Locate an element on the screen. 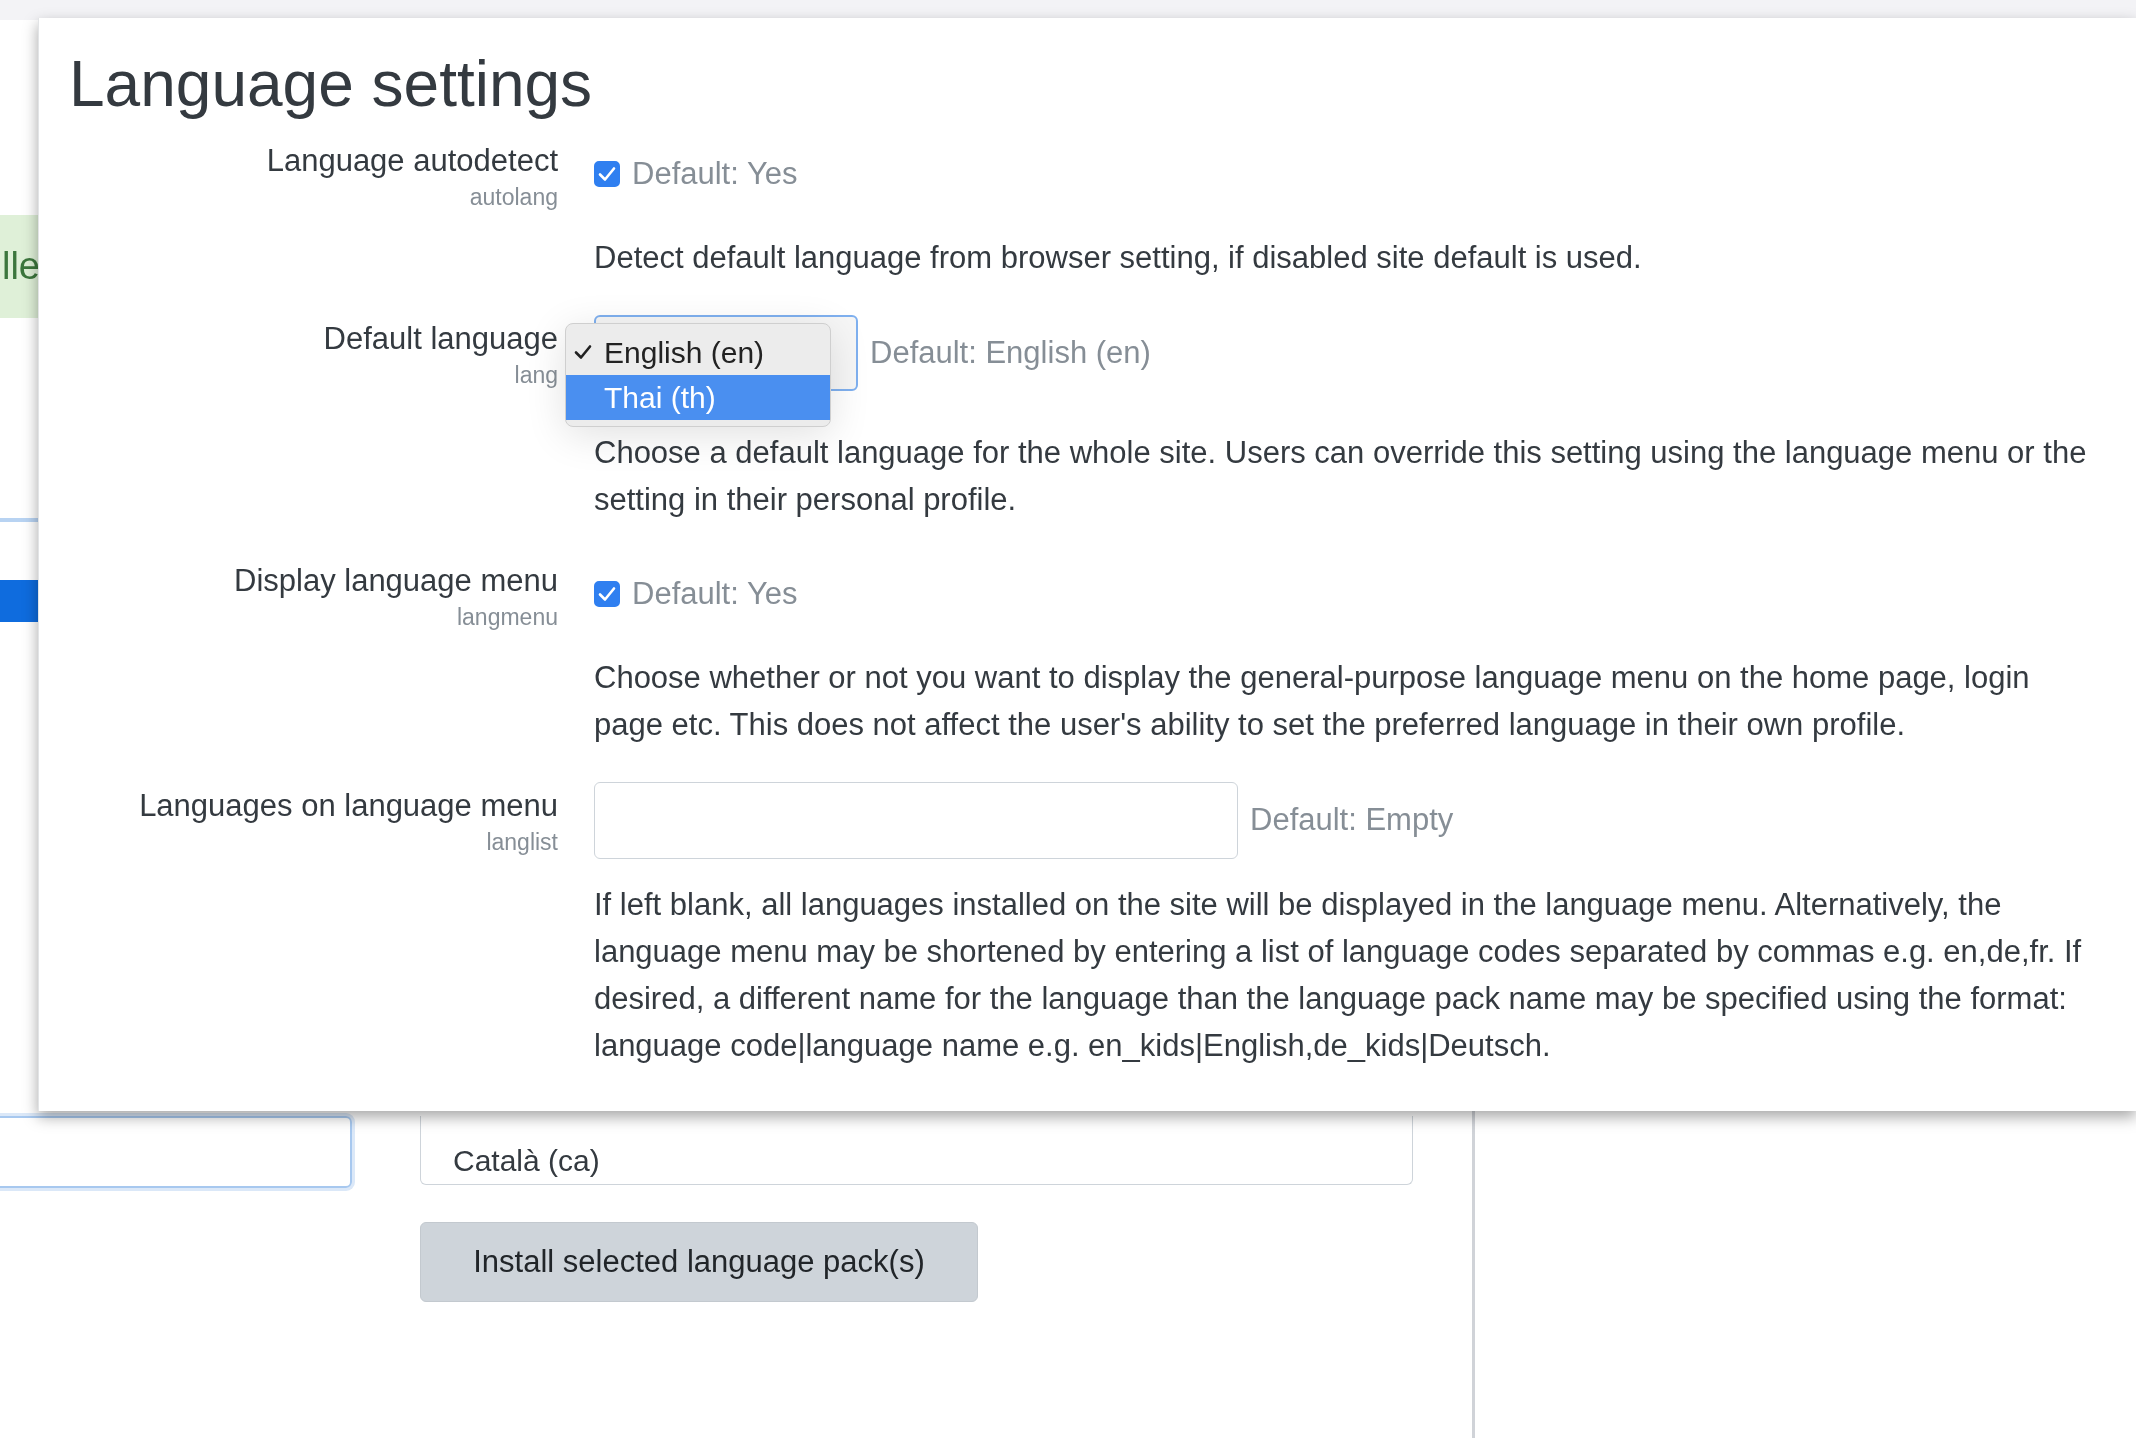 The height and width of the screenshot is (1438, 2136). input-field is located at coordinates (916, 820).